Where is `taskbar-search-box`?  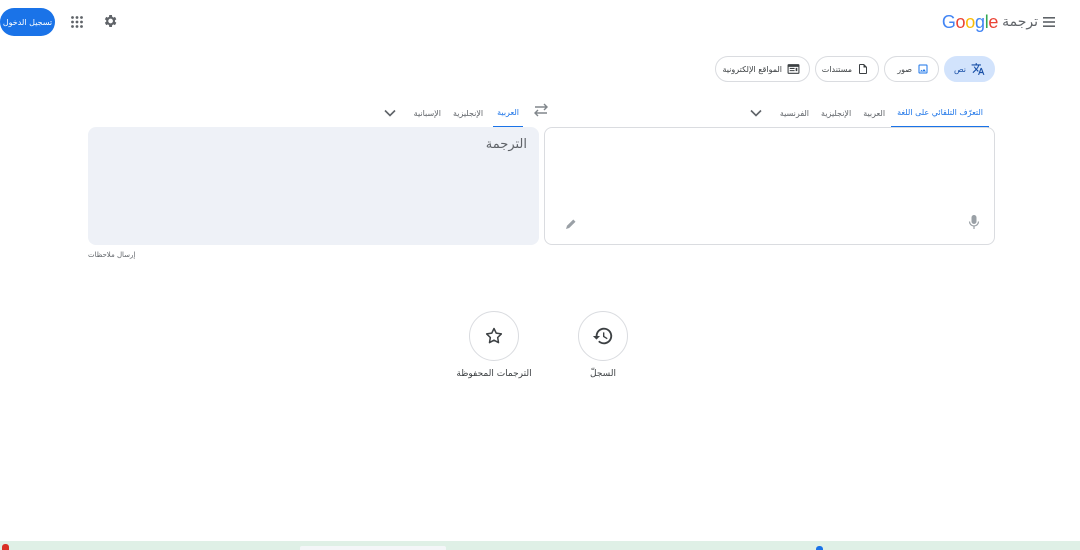
taskbar-search-box is located at coordinates (373, 548).